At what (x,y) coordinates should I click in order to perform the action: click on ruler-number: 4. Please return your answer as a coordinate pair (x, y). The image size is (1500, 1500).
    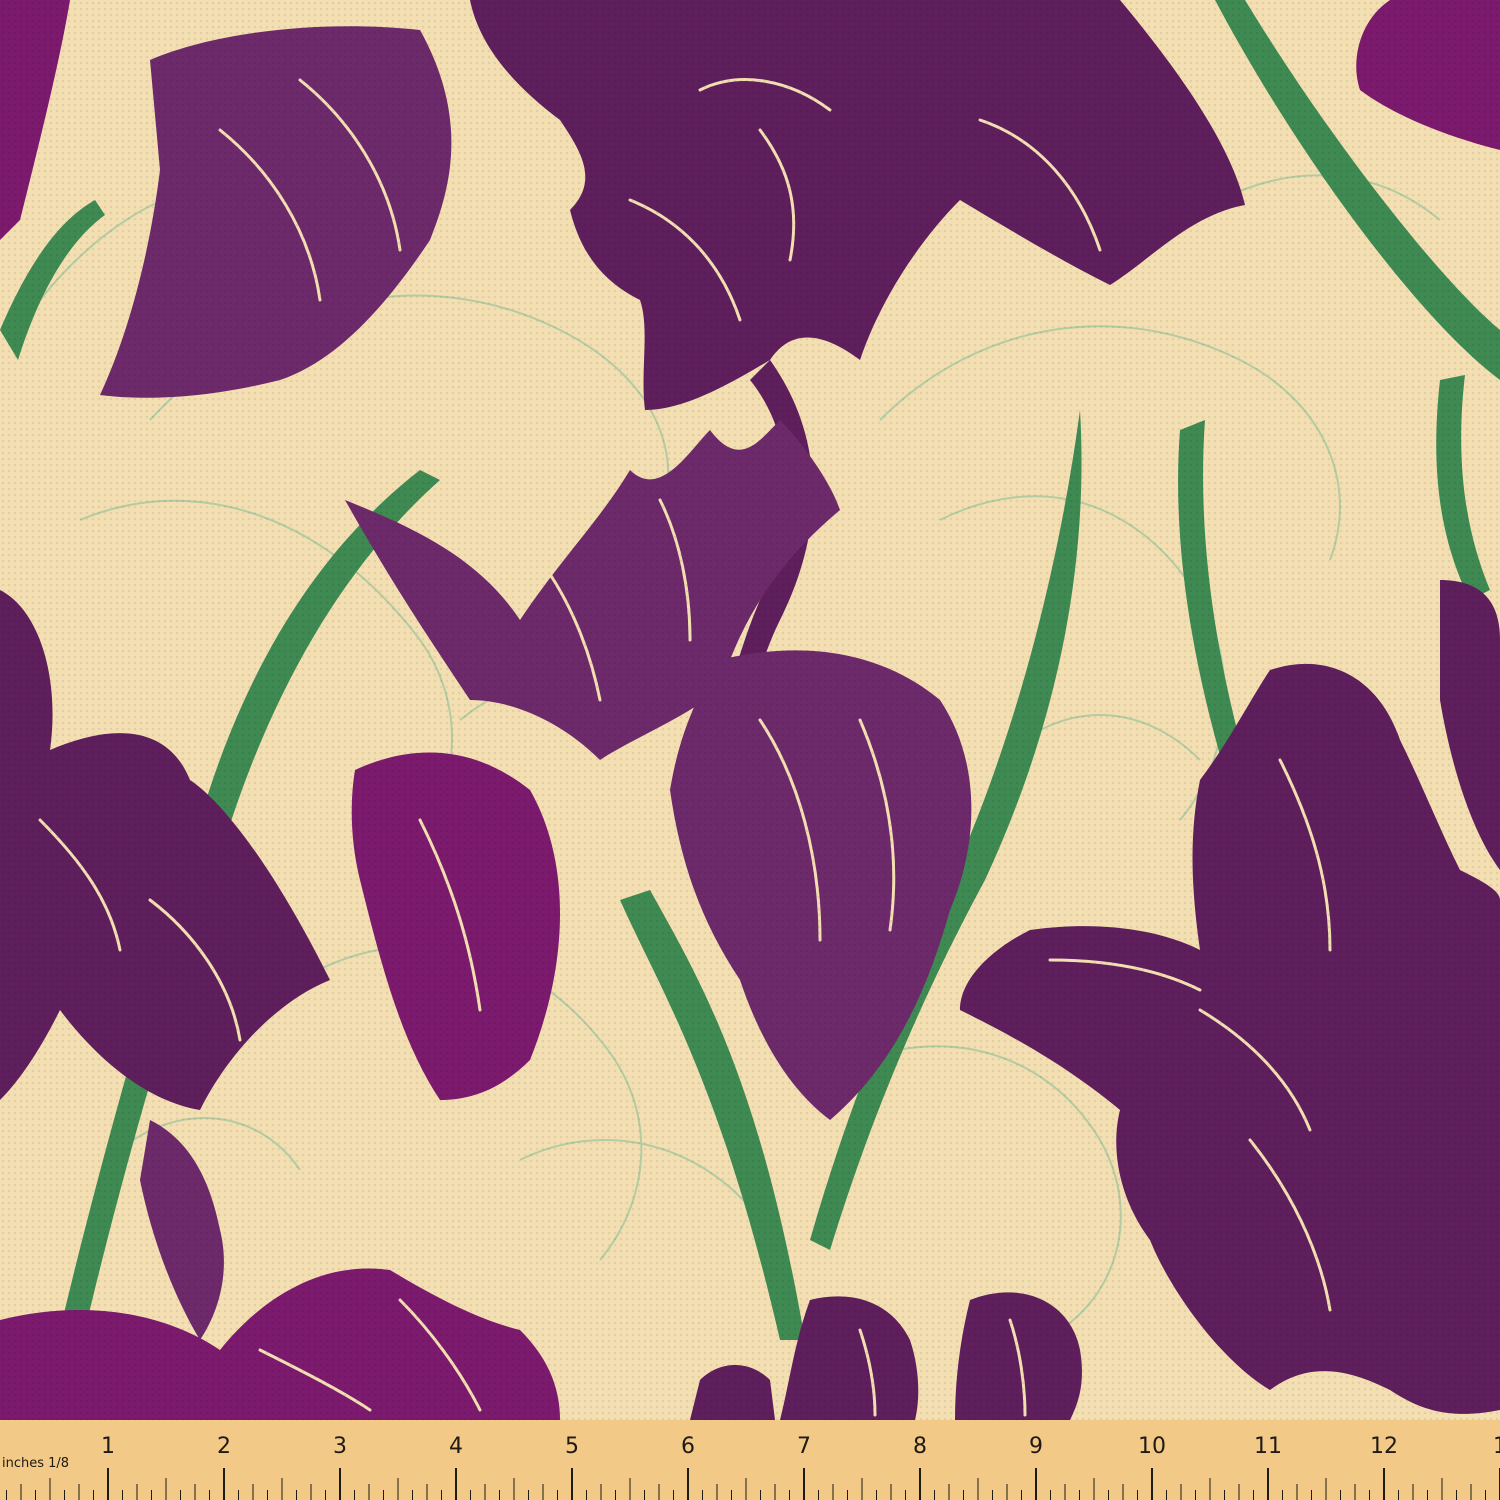
    Looking at the image, I should click on (456, 1446).